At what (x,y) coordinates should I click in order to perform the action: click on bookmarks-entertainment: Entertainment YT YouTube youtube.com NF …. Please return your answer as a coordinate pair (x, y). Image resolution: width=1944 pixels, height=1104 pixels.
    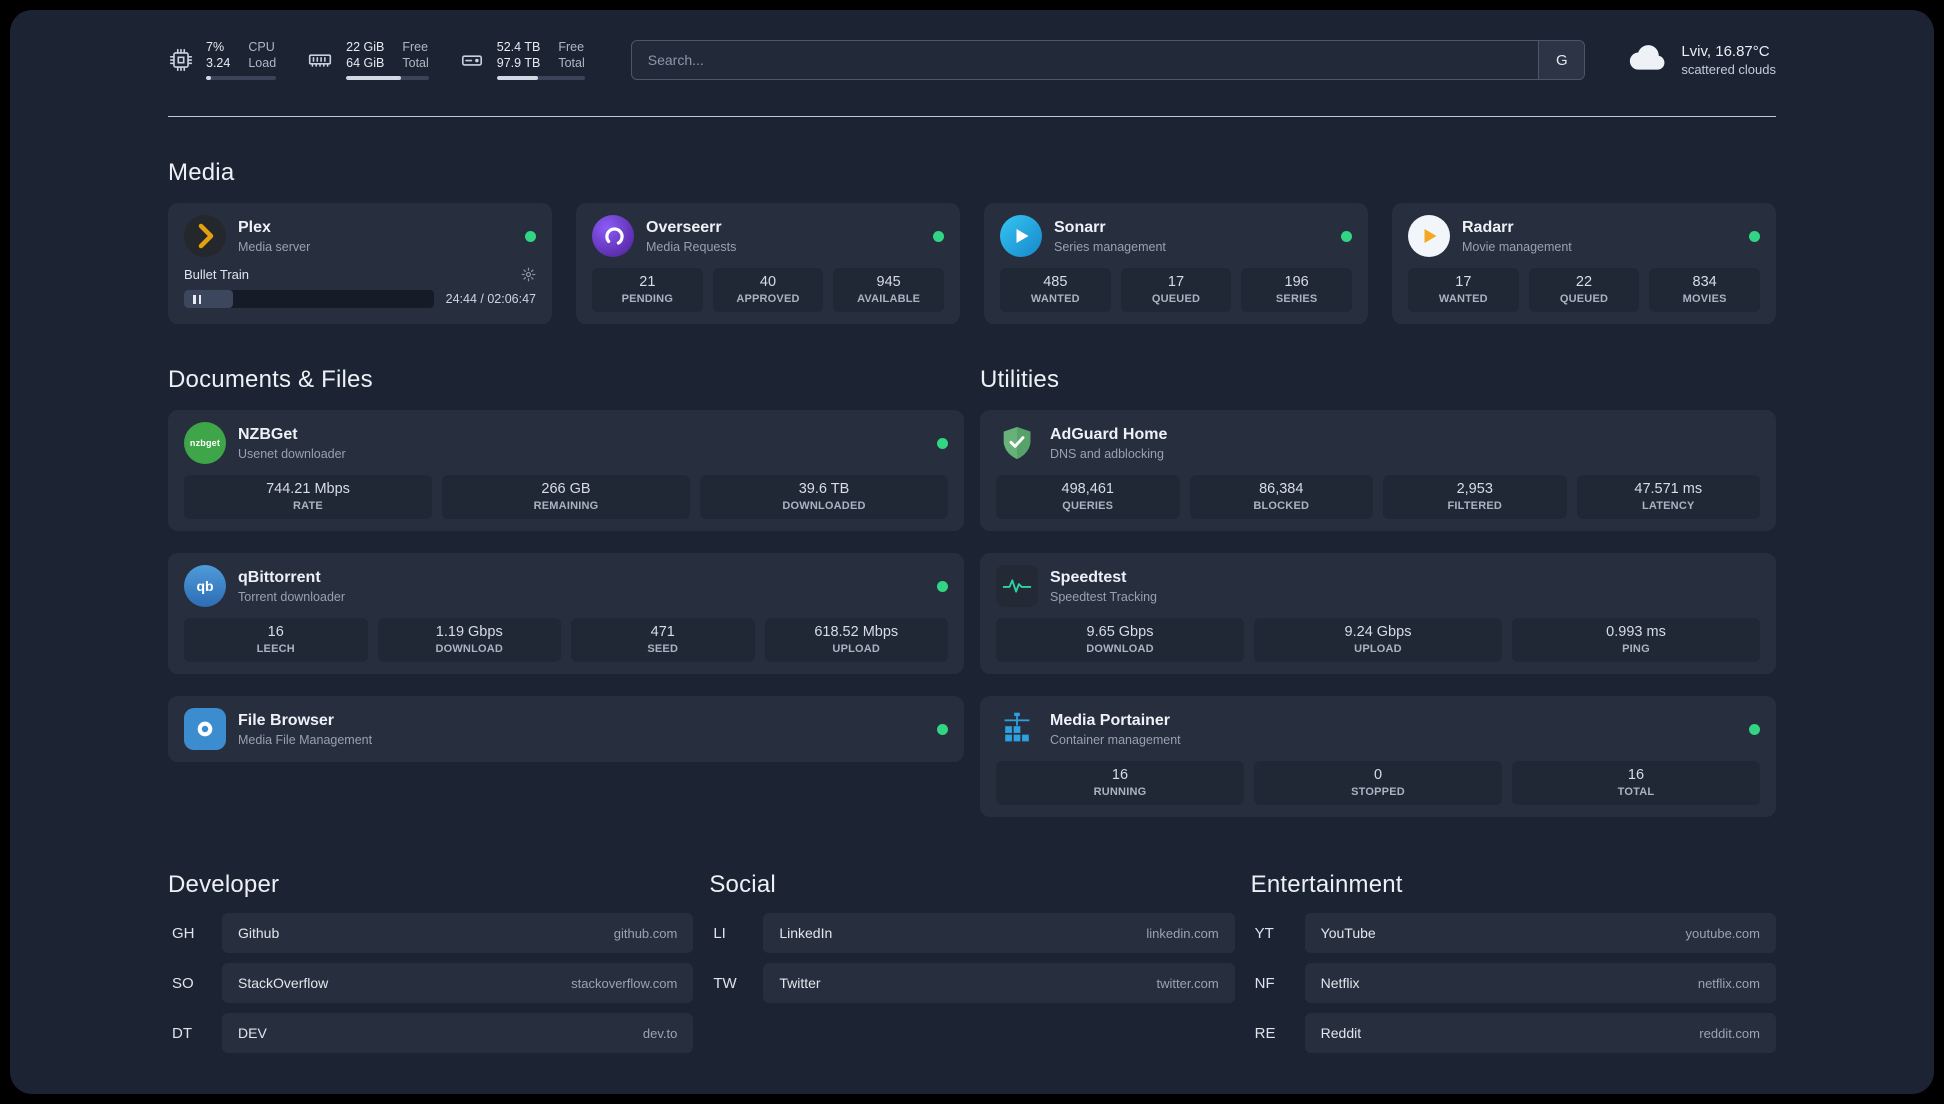
    Looking at the image, I should click on (1513, 967).